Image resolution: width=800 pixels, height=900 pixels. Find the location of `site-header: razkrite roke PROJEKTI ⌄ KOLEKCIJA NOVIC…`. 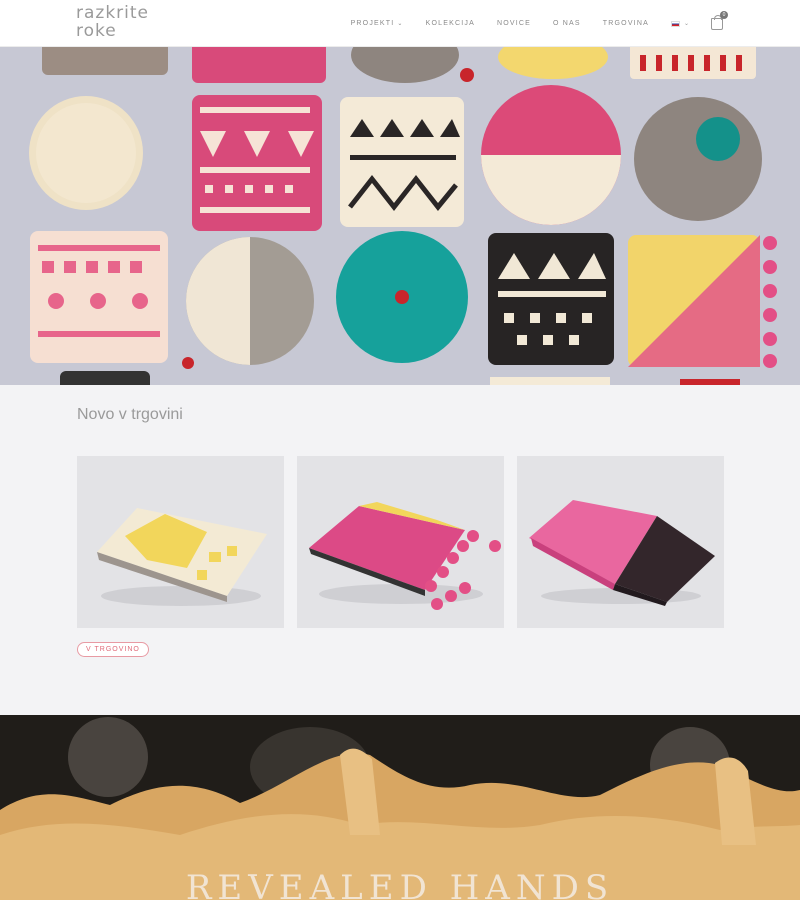

site-header: razkrite roke PROJEKTI ⌄ KOLEKCIJA NOVIC… is located at coordinates (400, 23).